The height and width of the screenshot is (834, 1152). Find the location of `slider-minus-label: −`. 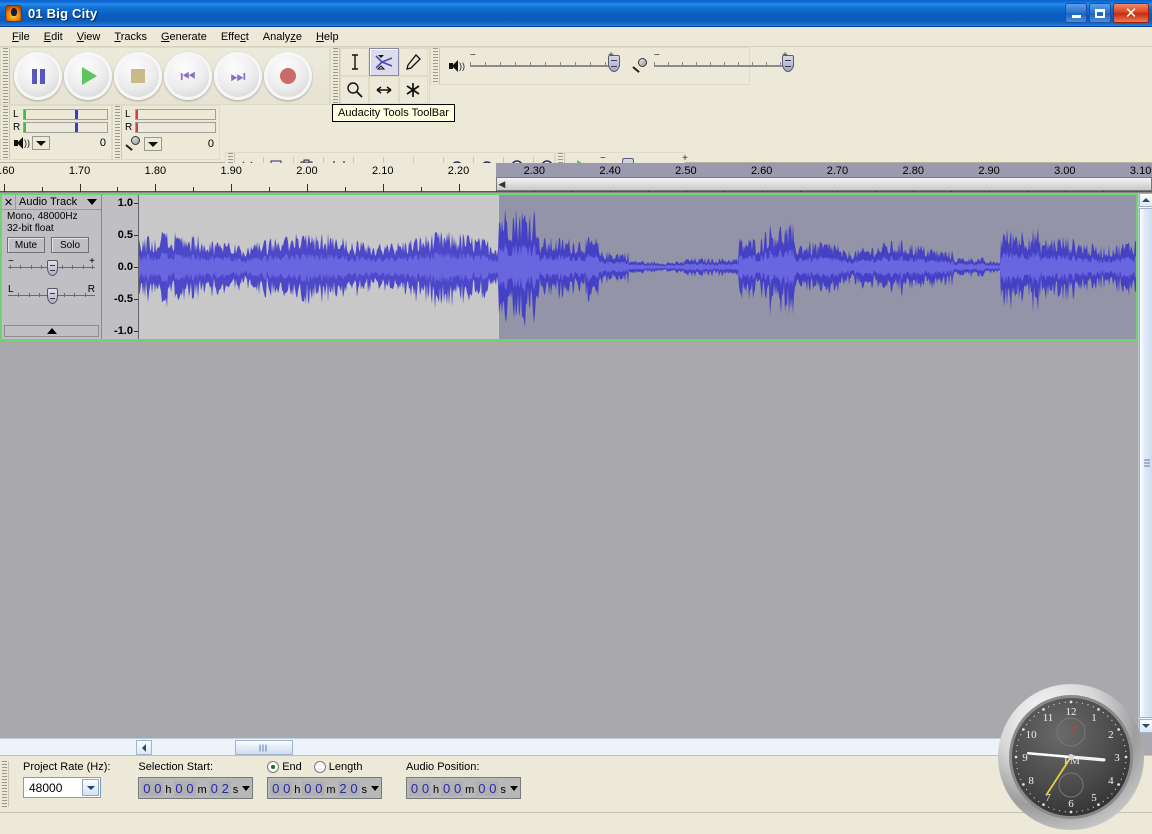

slider-minus-label: − is located at coordinates (657, 55).